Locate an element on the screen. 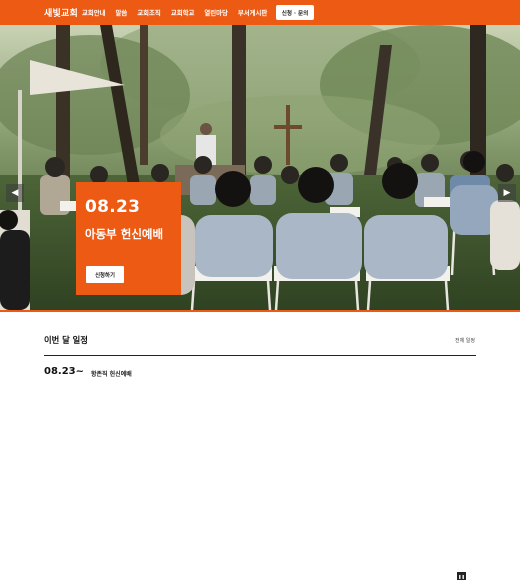 This screenshot has height=580, width=520. view-all-schedule-link: 전체 일정 is located at coordinates (465, 340).